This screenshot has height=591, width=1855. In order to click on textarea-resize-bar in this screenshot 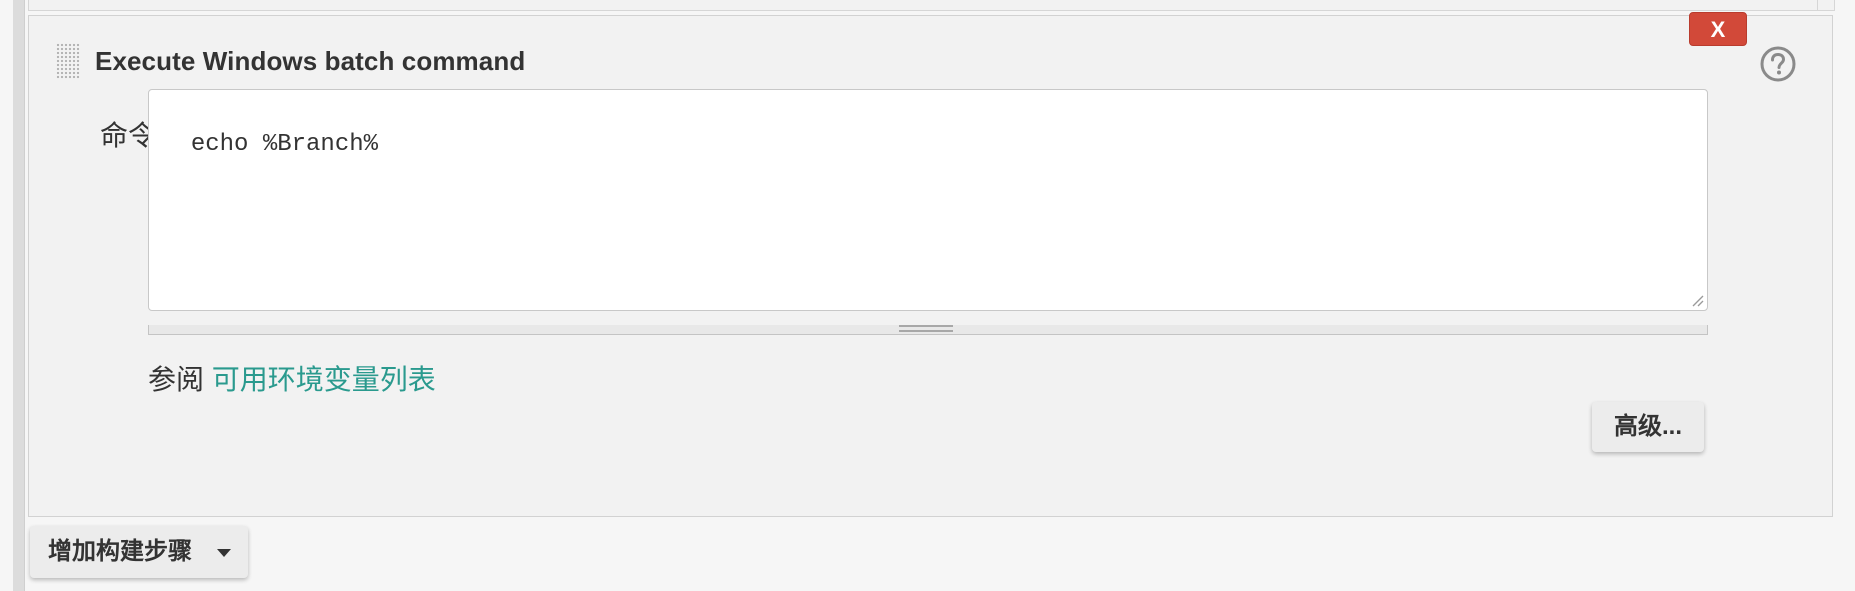, I will do `click(928, 330)`.